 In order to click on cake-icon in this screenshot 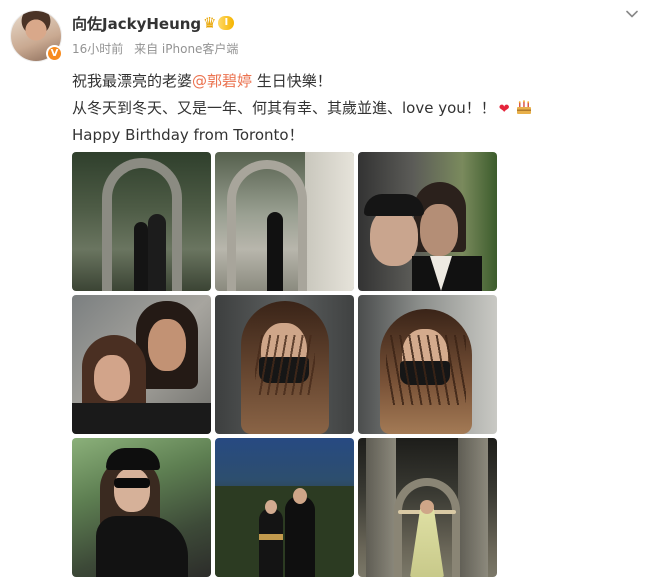, I will do `click(523, 107)`.